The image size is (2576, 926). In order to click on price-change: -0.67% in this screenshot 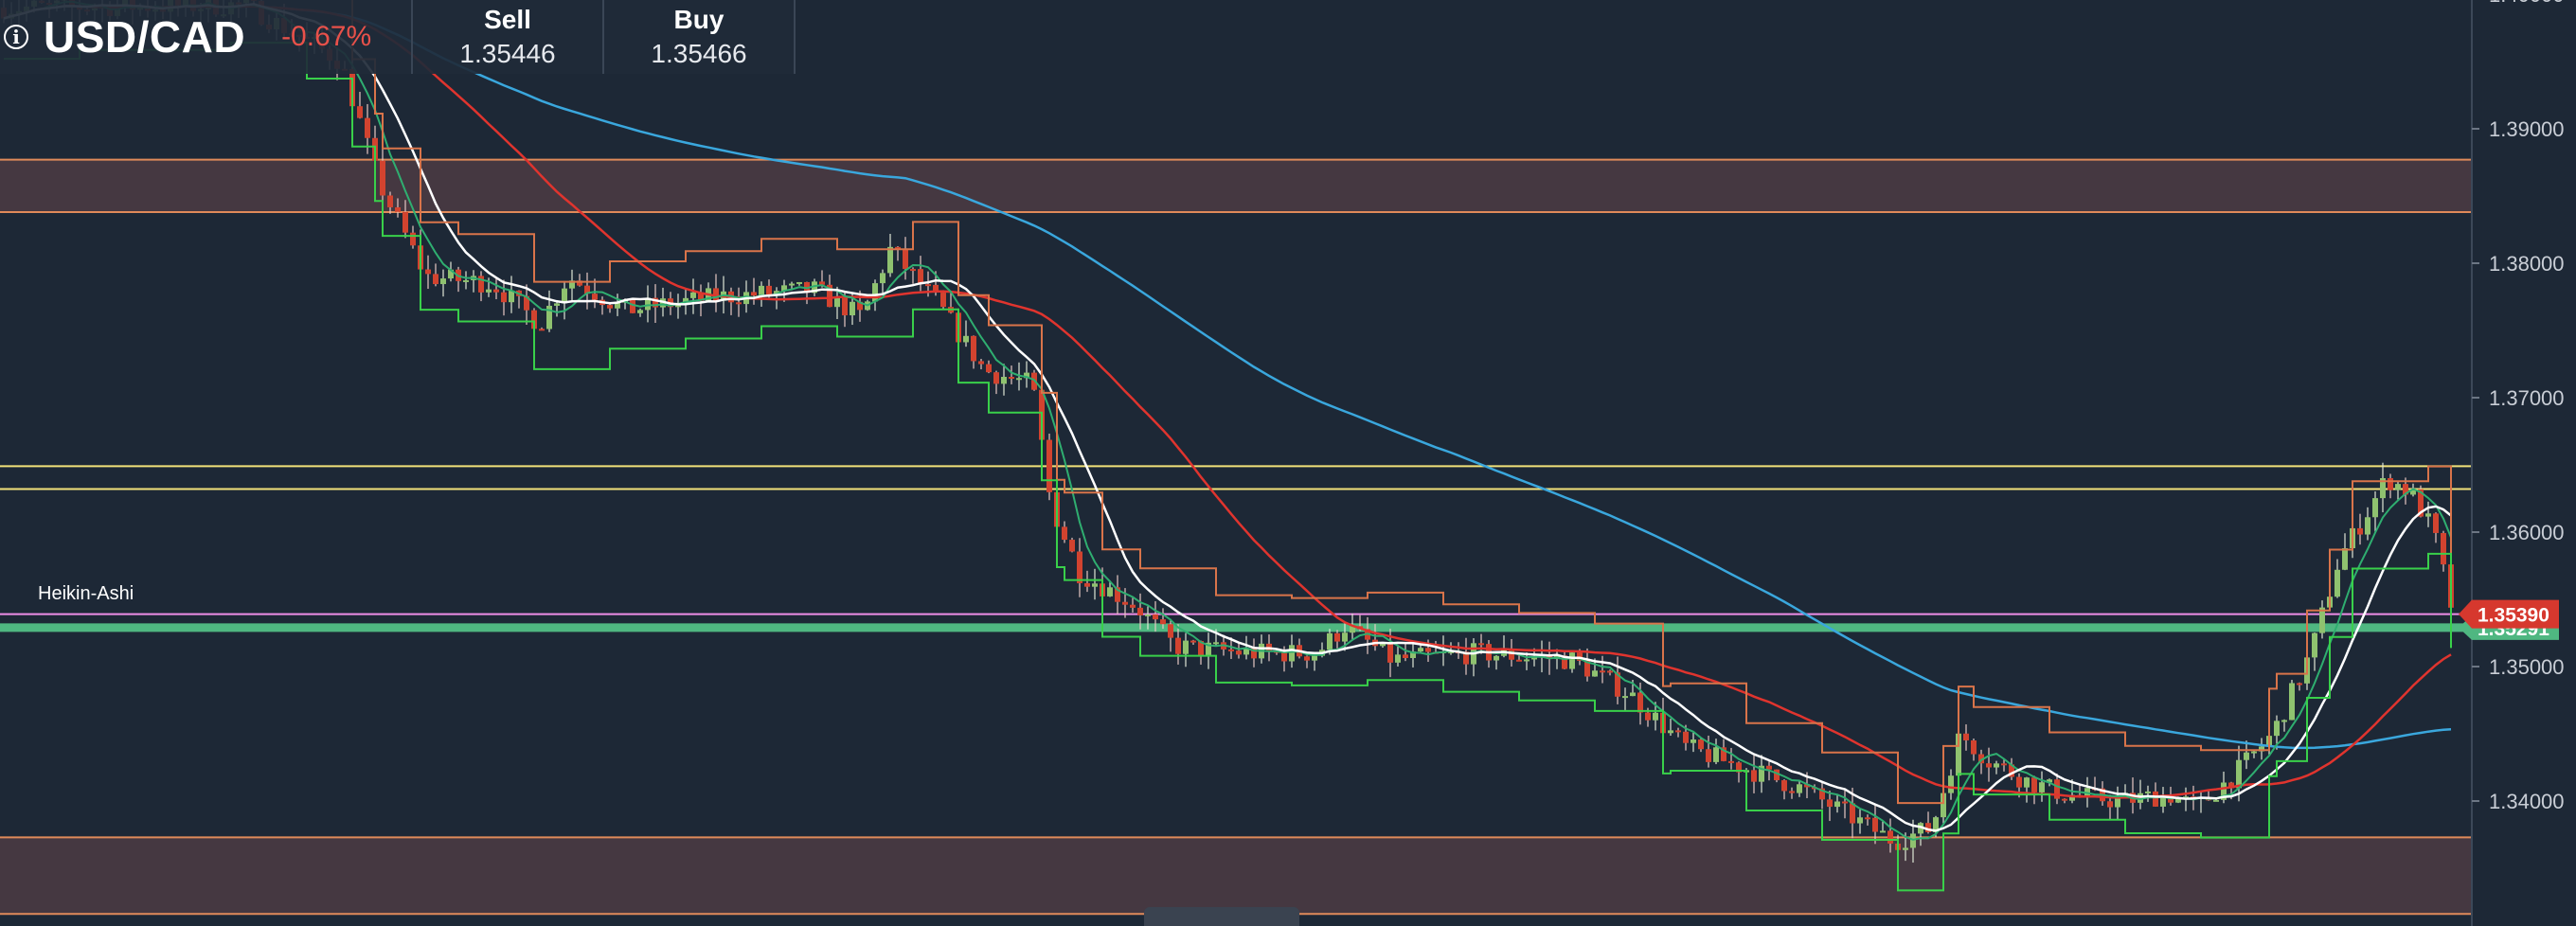, I will do `click(326, 37)`.